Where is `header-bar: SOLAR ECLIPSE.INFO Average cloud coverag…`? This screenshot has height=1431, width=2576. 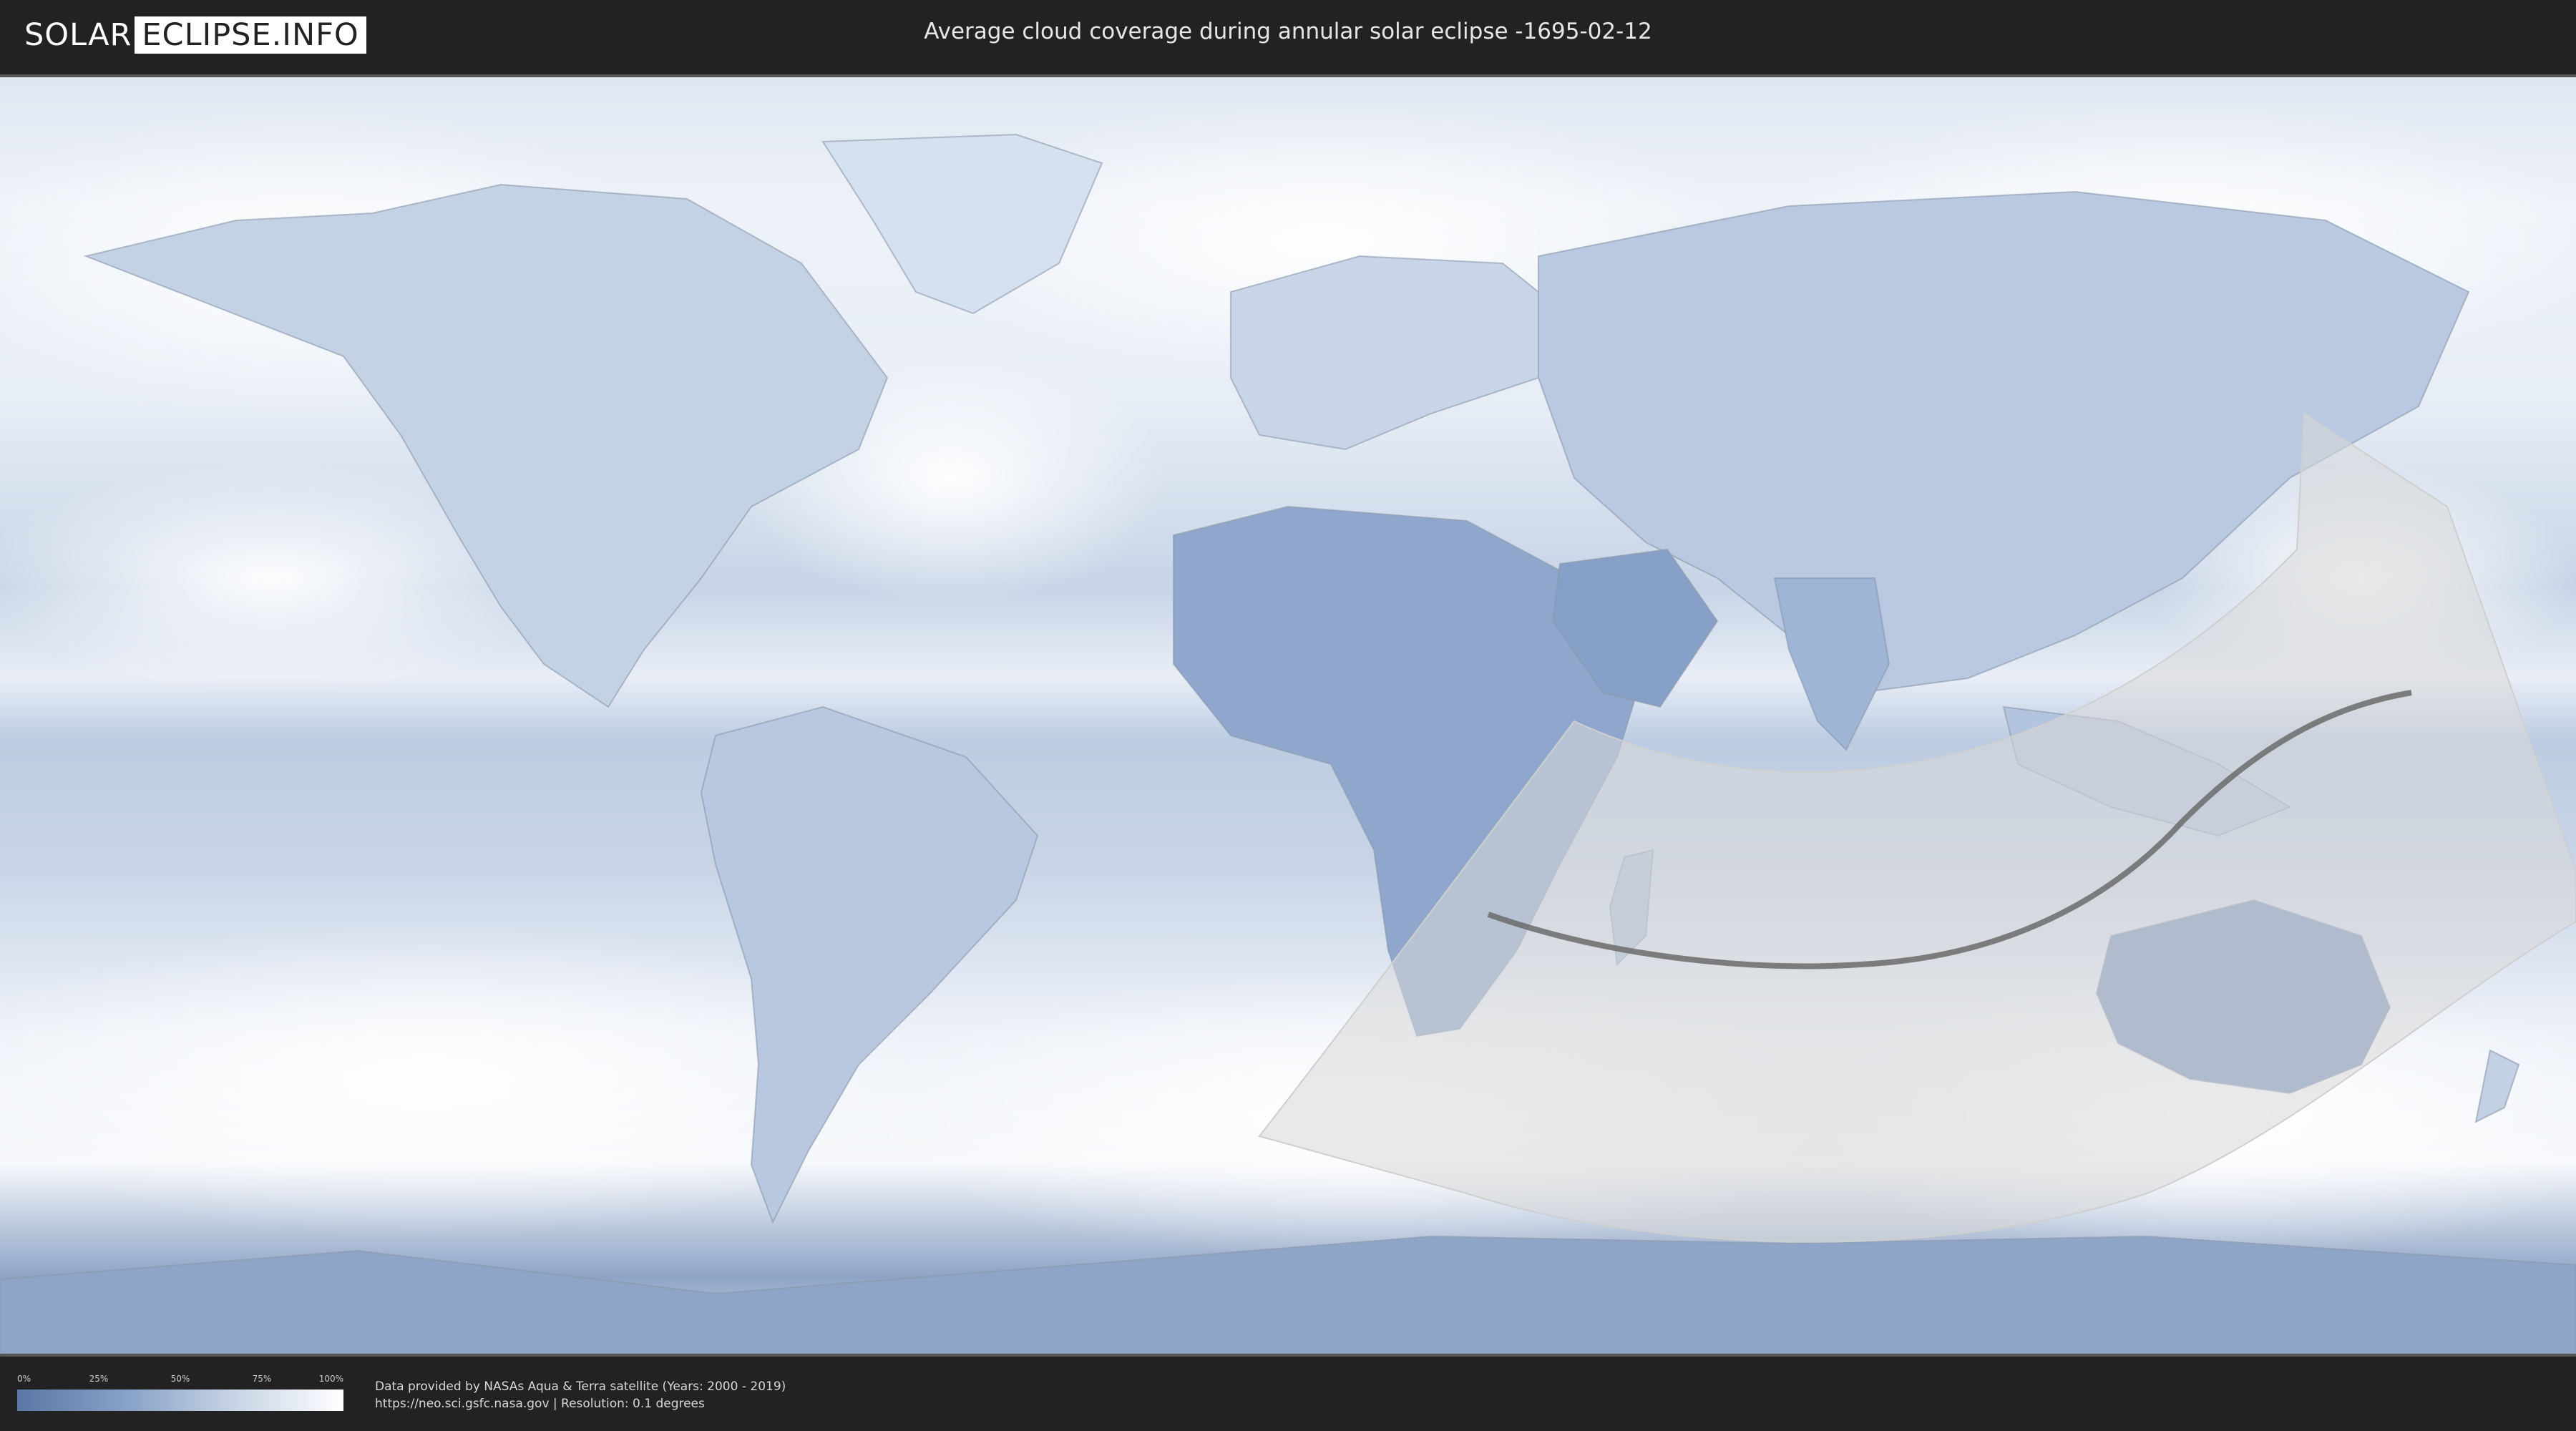
header-bar: SOLAR ECLIPSE.INFO Average cloud coverag… is located at coordinates (1288, 36).